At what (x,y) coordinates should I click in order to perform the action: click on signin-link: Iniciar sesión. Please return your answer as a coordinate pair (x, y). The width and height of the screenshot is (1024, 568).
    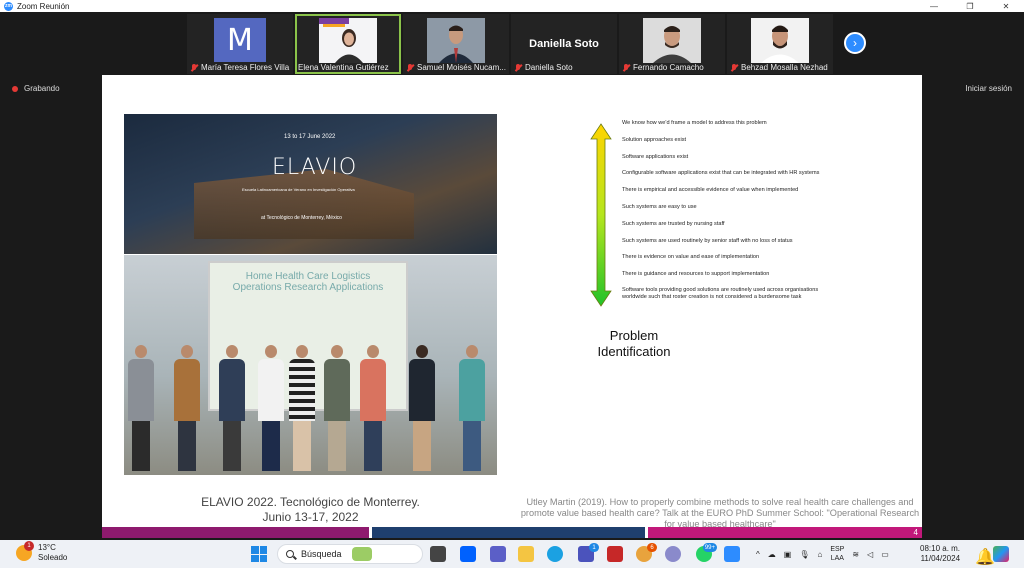
    Looking at the image, I should click on (988, 88).